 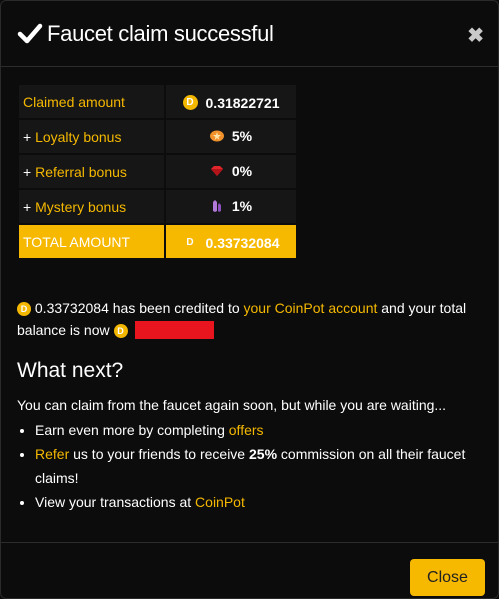 What do you see at coordinates (81, 206) in the screenshot?
I see `row-label-mystery-bonus: Mystery bonus` at bounding box center [81, 206].